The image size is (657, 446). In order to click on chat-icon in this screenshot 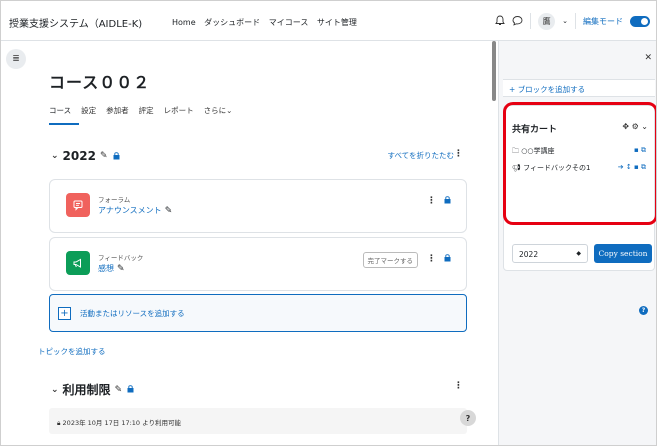, I will do `click(517, 21)`.